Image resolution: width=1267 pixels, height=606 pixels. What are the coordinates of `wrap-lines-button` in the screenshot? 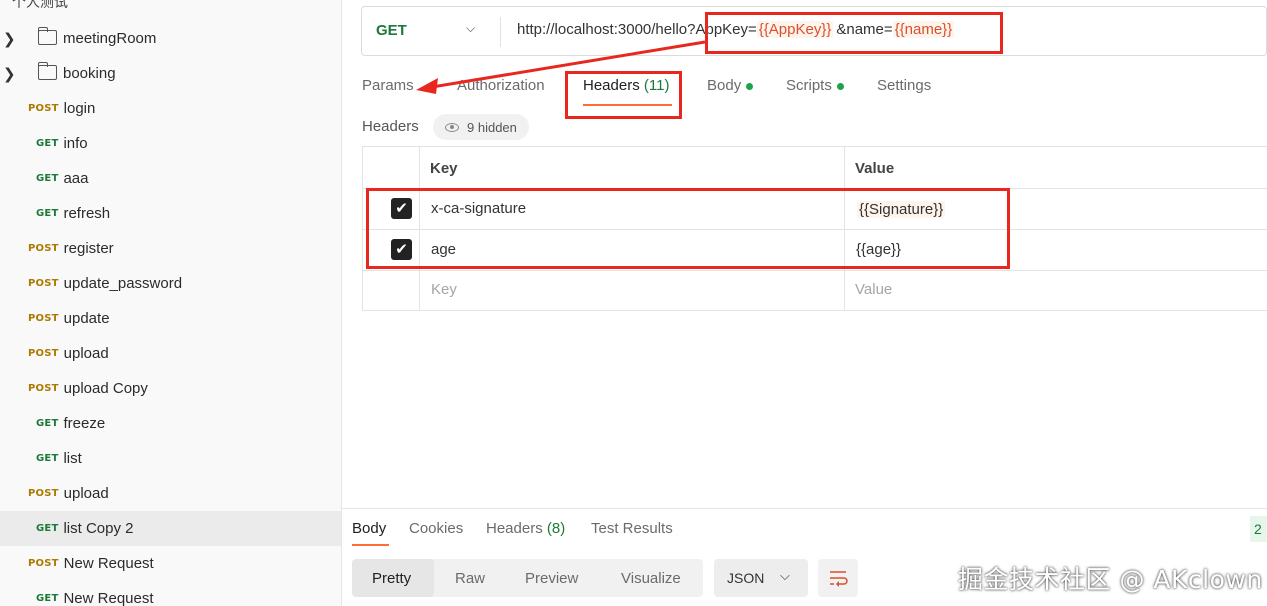 It's located at (838, 578).